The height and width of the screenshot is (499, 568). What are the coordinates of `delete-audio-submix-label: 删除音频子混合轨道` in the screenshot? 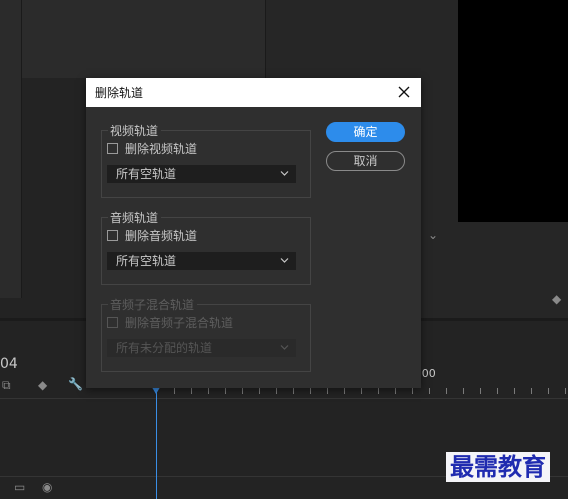 It's located at (179, 322).